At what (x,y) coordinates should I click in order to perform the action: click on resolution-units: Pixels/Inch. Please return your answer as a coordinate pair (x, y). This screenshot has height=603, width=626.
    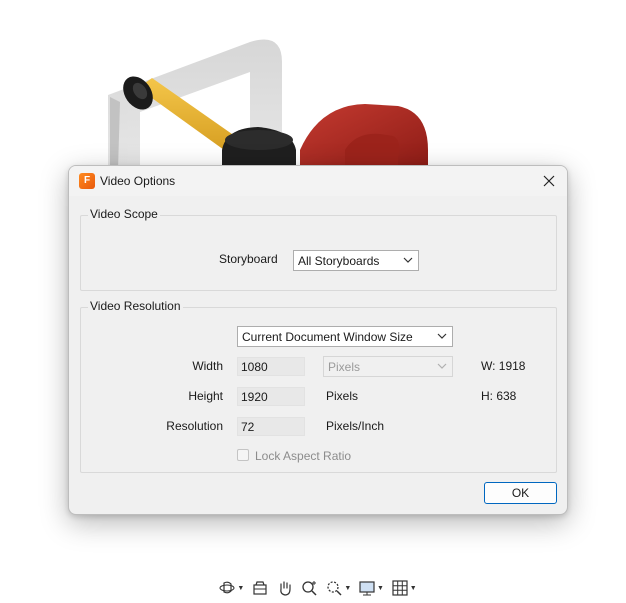
    Looking at the image, I should click on (355, 426).